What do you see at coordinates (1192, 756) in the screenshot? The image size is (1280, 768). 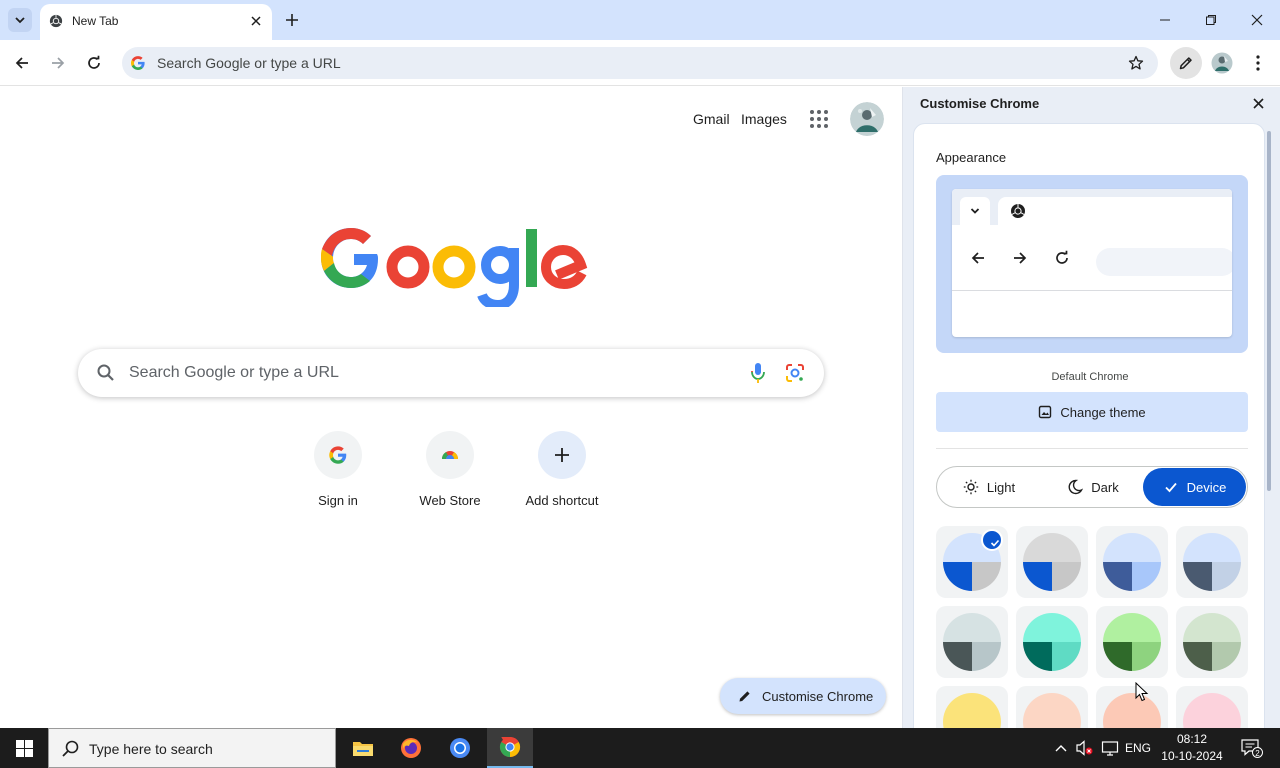 I see `clock-date: 10-10-2024` at bounding box center [1192, 756].